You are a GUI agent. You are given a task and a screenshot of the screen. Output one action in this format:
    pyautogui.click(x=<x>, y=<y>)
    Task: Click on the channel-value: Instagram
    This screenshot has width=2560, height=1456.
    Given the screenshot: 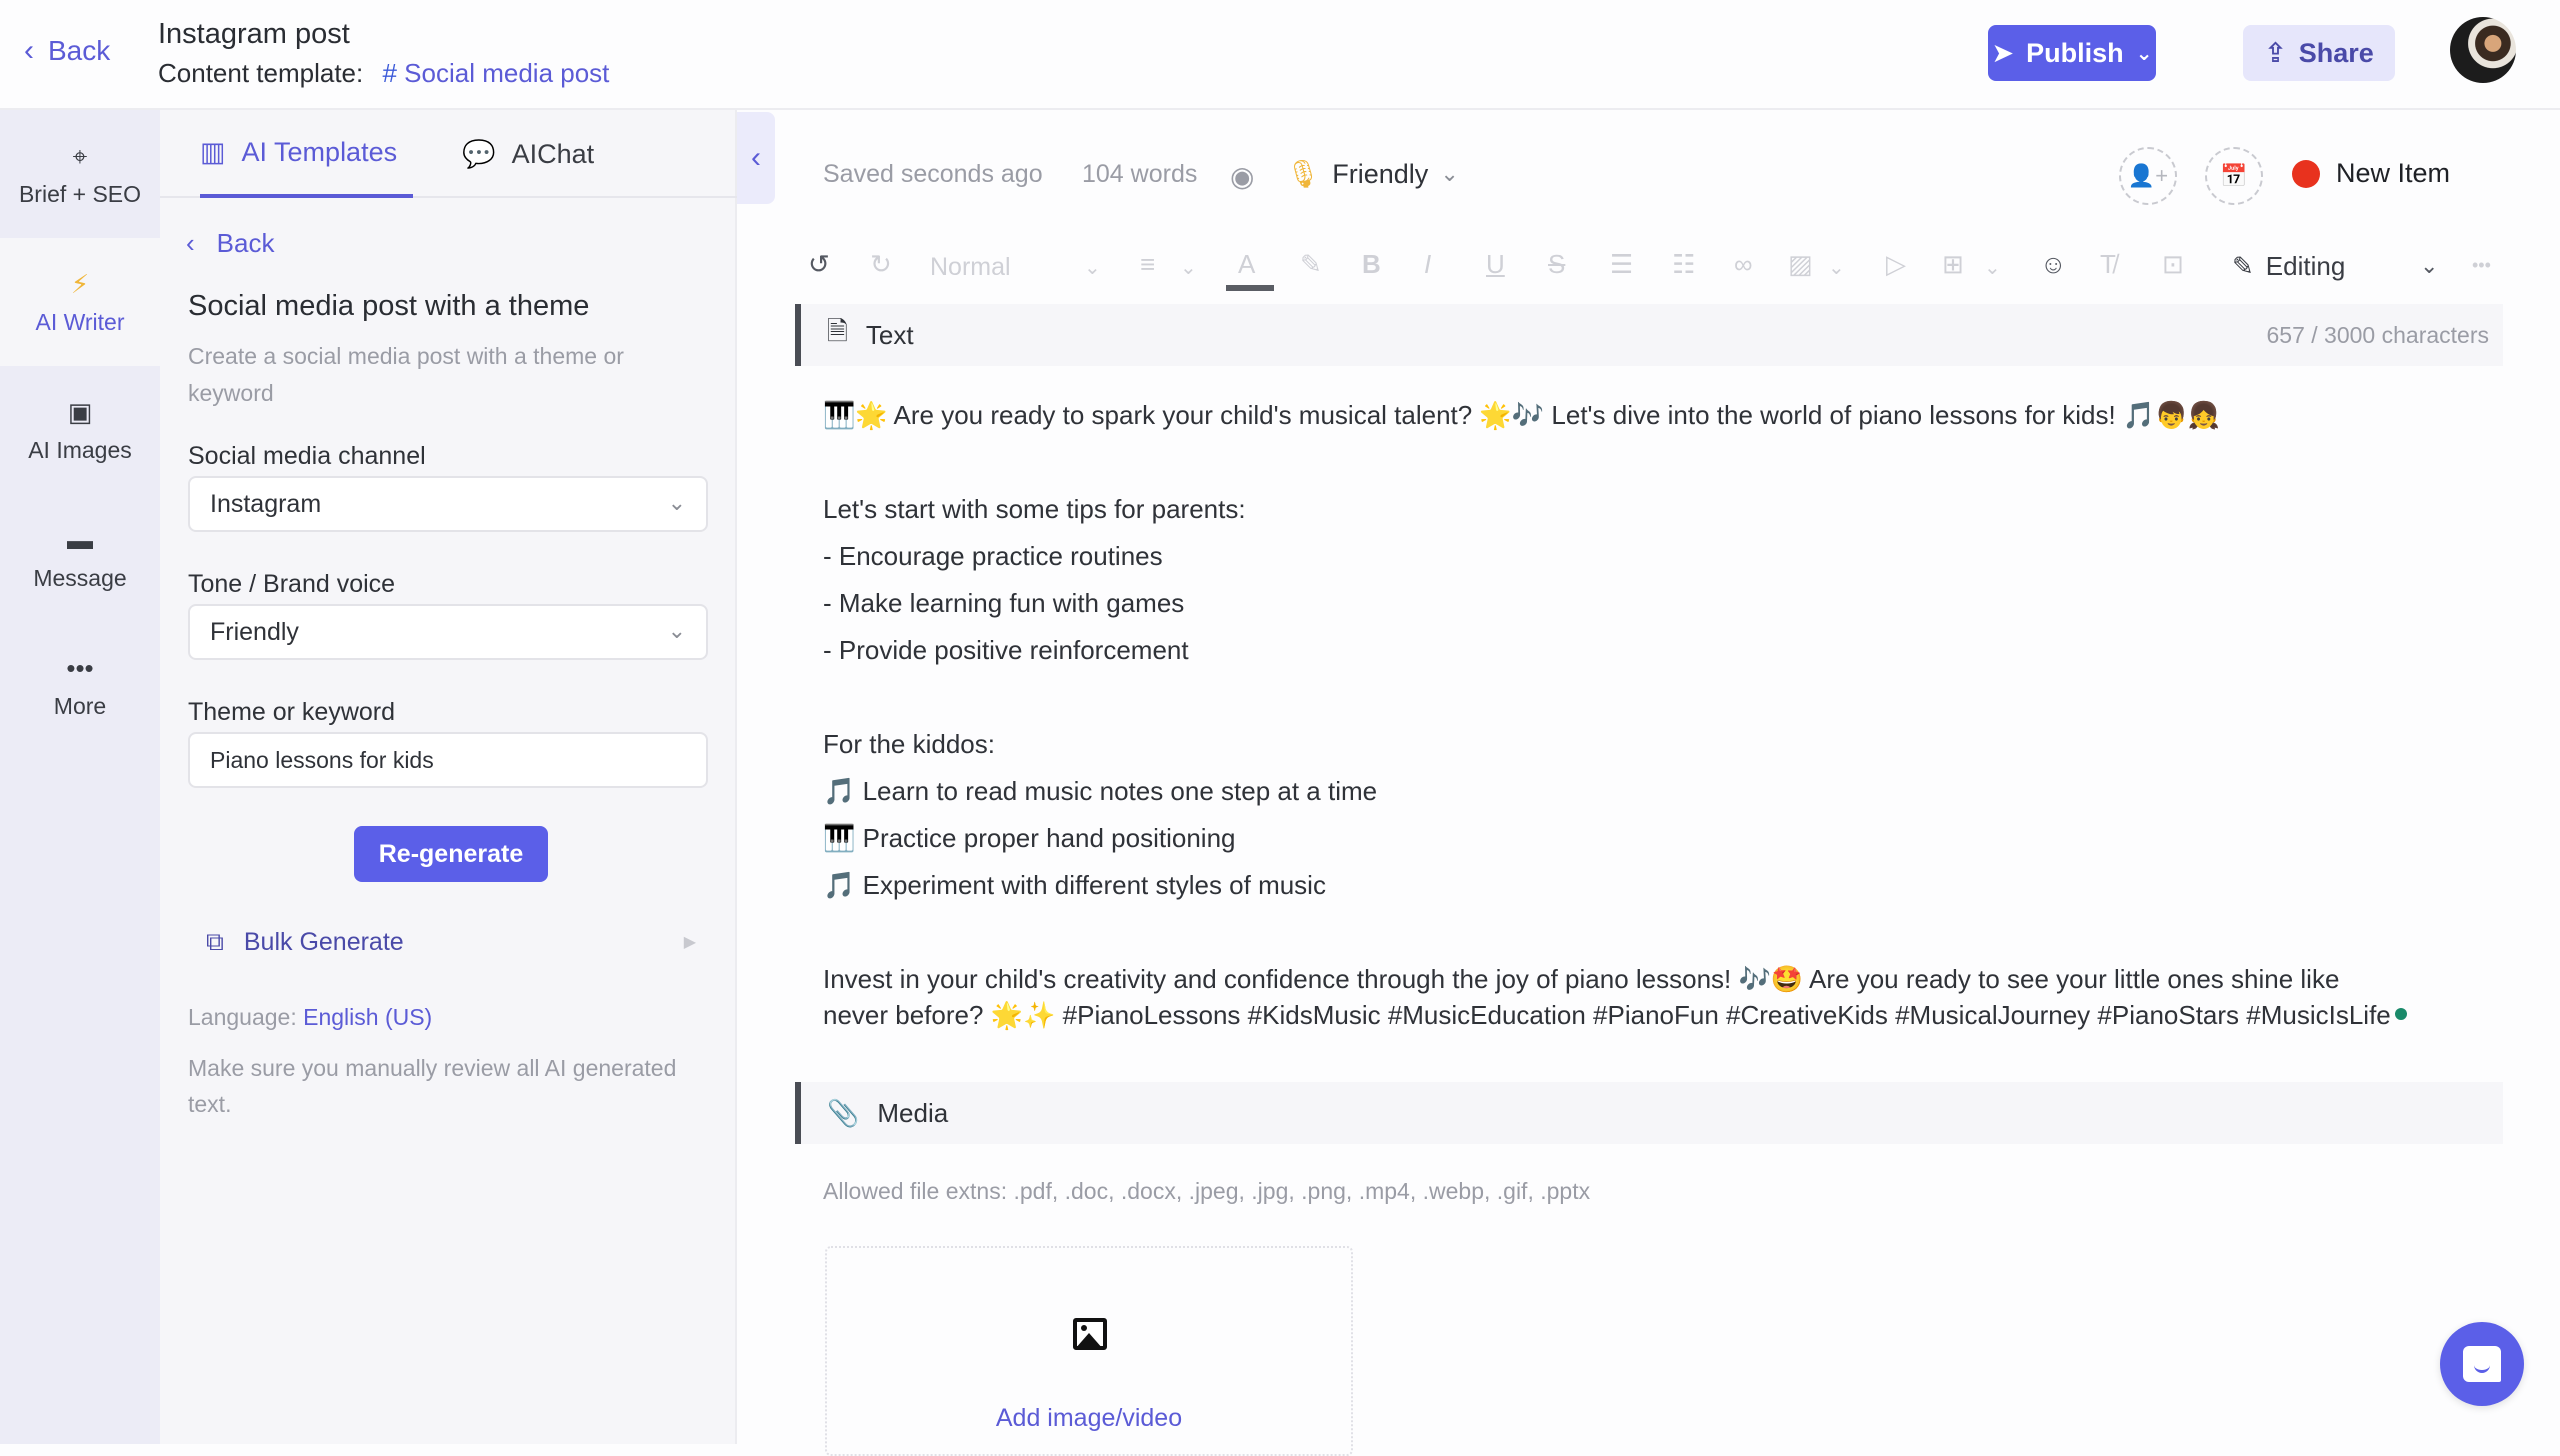 What is the action you would take?
    pyautogui.click(x=266, y=503)
    